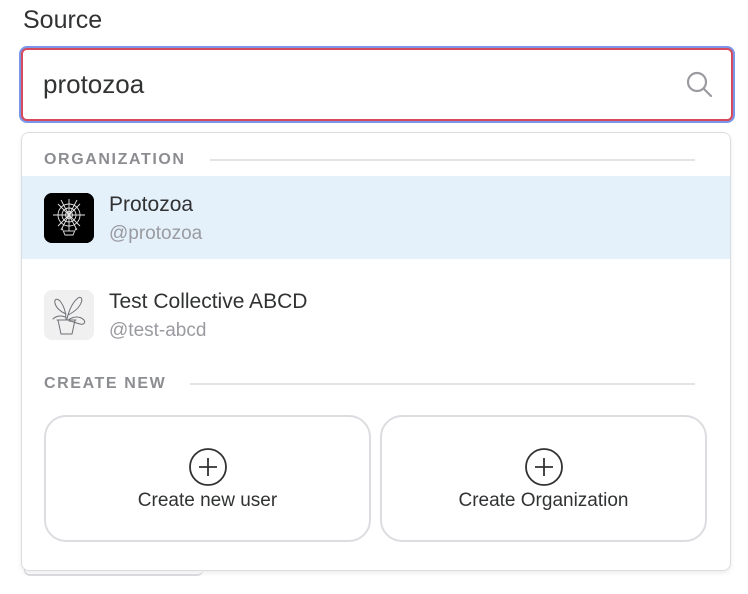 The height and width of the screenshot is (594, 748). What do you see at coordinates (207, 500) in the screenshot?
I see `create-new-user-label: Create new user` at bounding box center [207, 500].